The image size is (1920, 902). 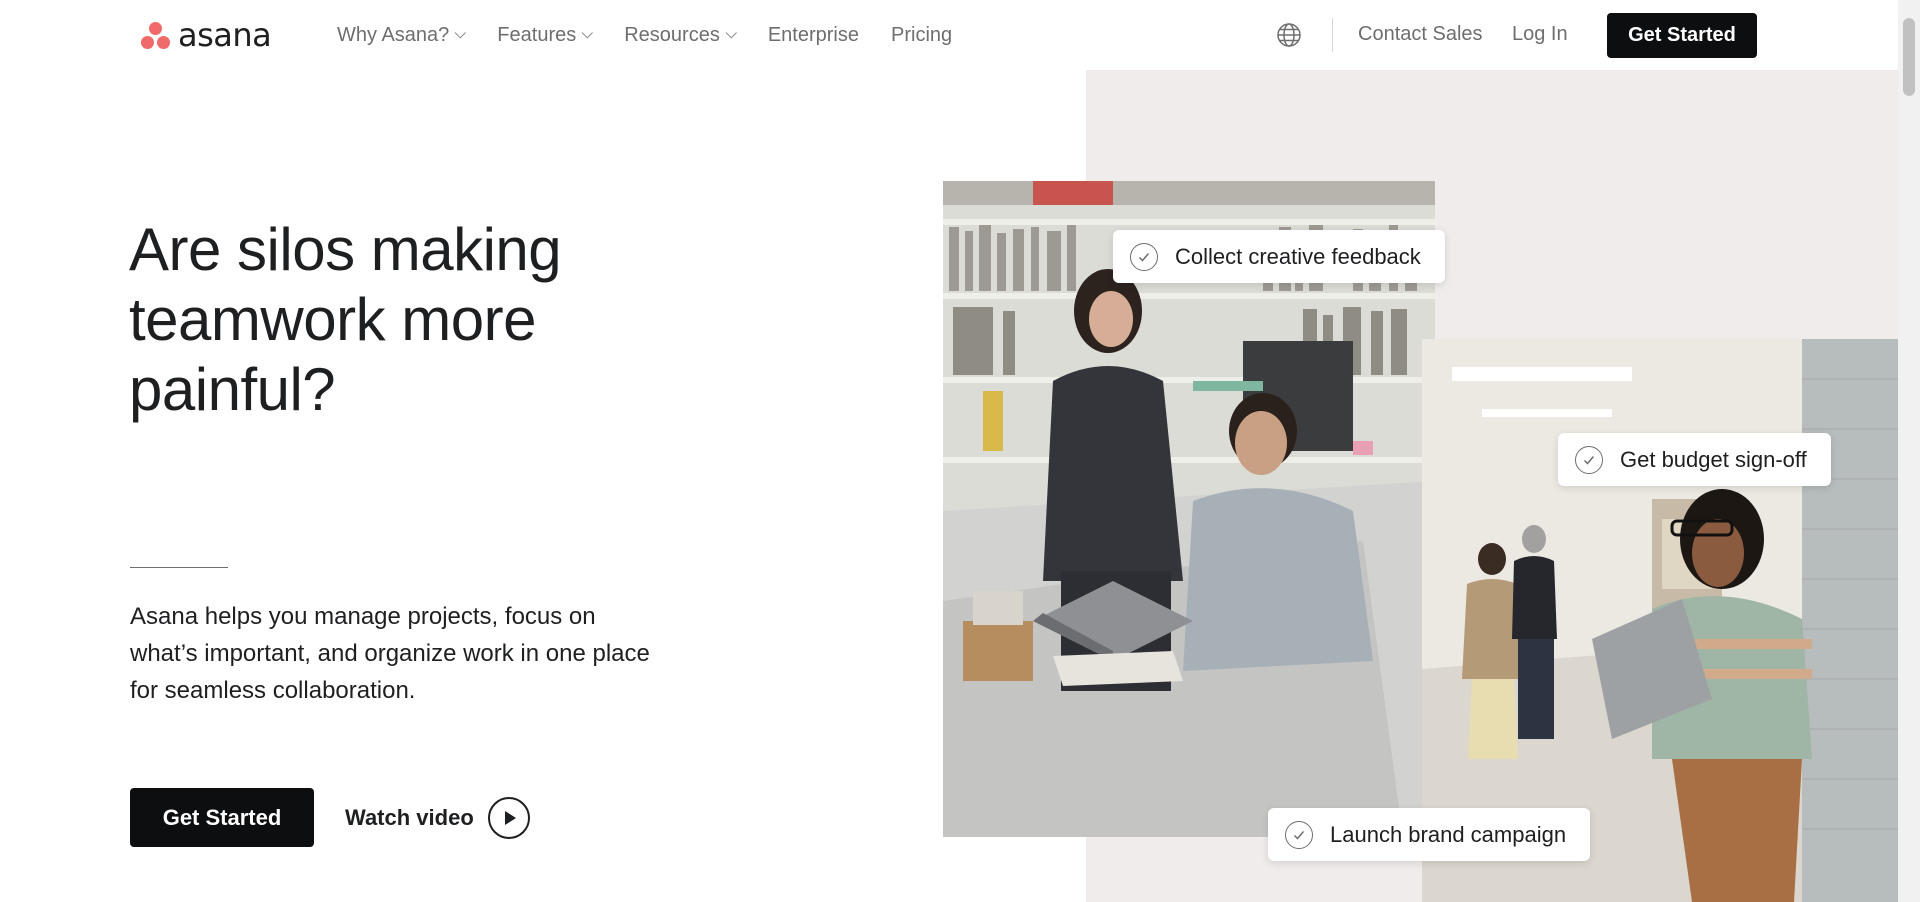 I want to click on task-card-budget-signoff: Get budget sign-off, so click(x=1694, y=459).